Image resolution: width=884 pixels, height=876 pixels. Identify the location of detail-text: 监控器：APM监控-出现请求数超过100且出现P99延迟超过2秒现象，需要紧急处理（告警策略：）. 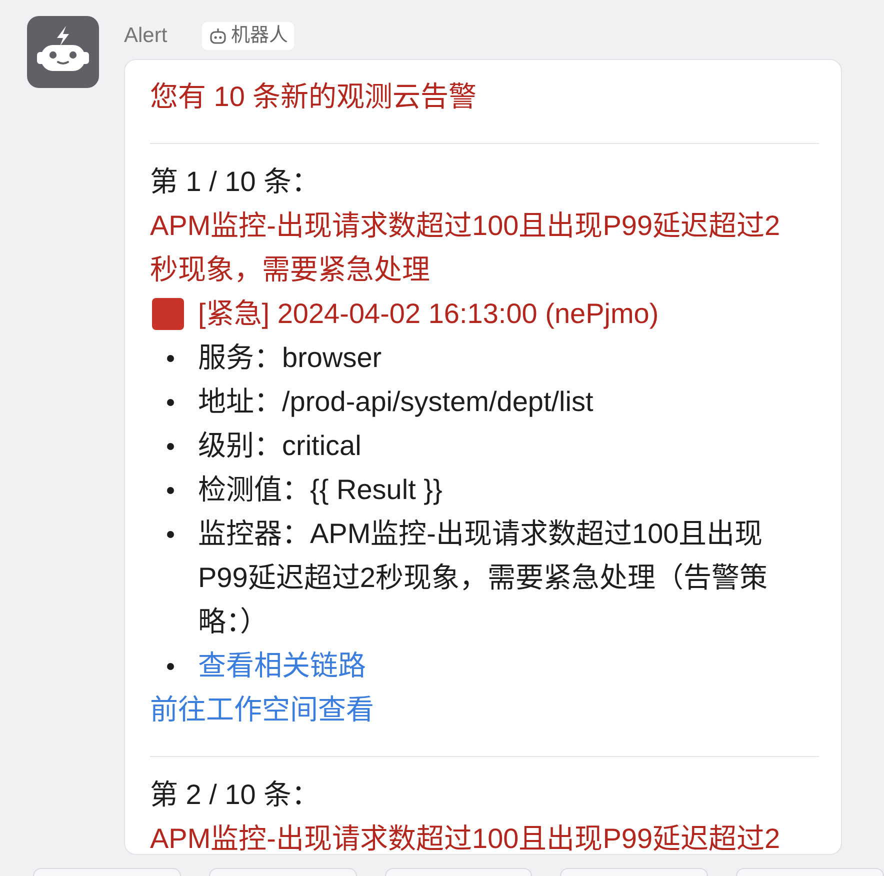
(483, 578).